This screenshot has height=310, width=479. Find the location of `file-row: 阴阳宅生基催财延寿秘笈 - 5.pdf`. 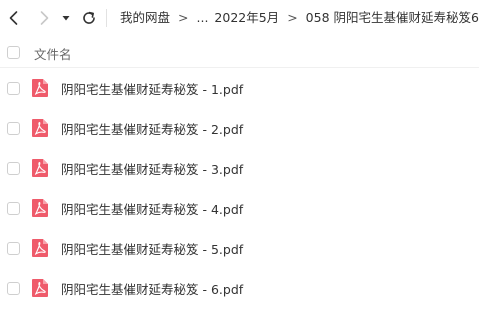

file-row: 阴阳宅生基催财延寿秘笈 - 5.pdf is located at coordinates (239, 248).